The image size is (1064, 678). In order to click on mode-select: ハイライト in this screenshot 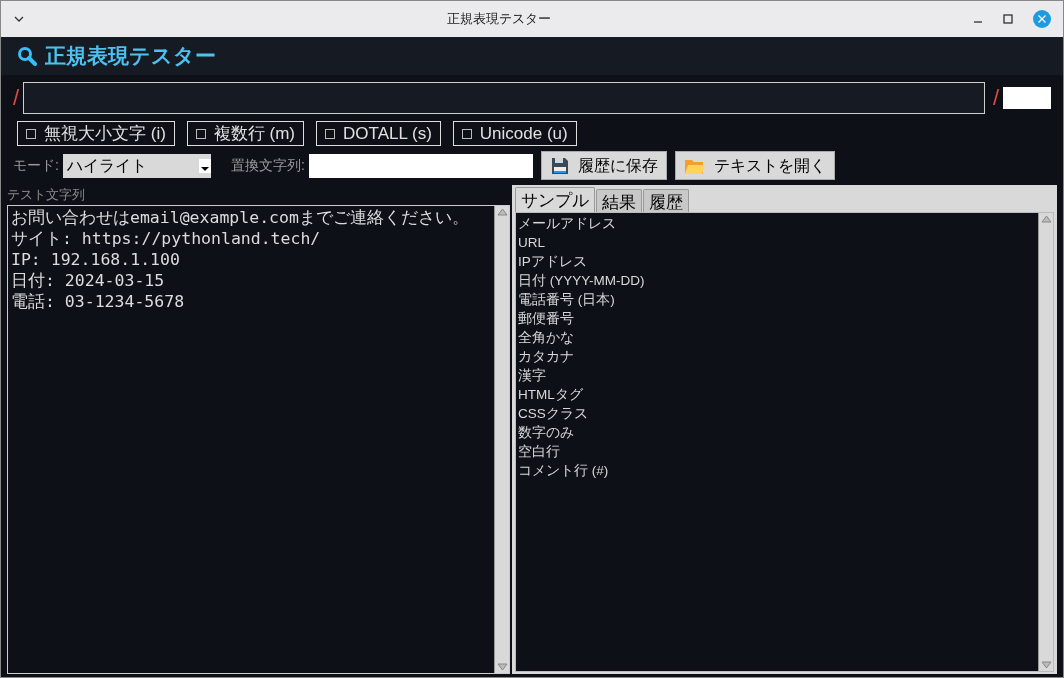, I will do `click(136, 165)`.